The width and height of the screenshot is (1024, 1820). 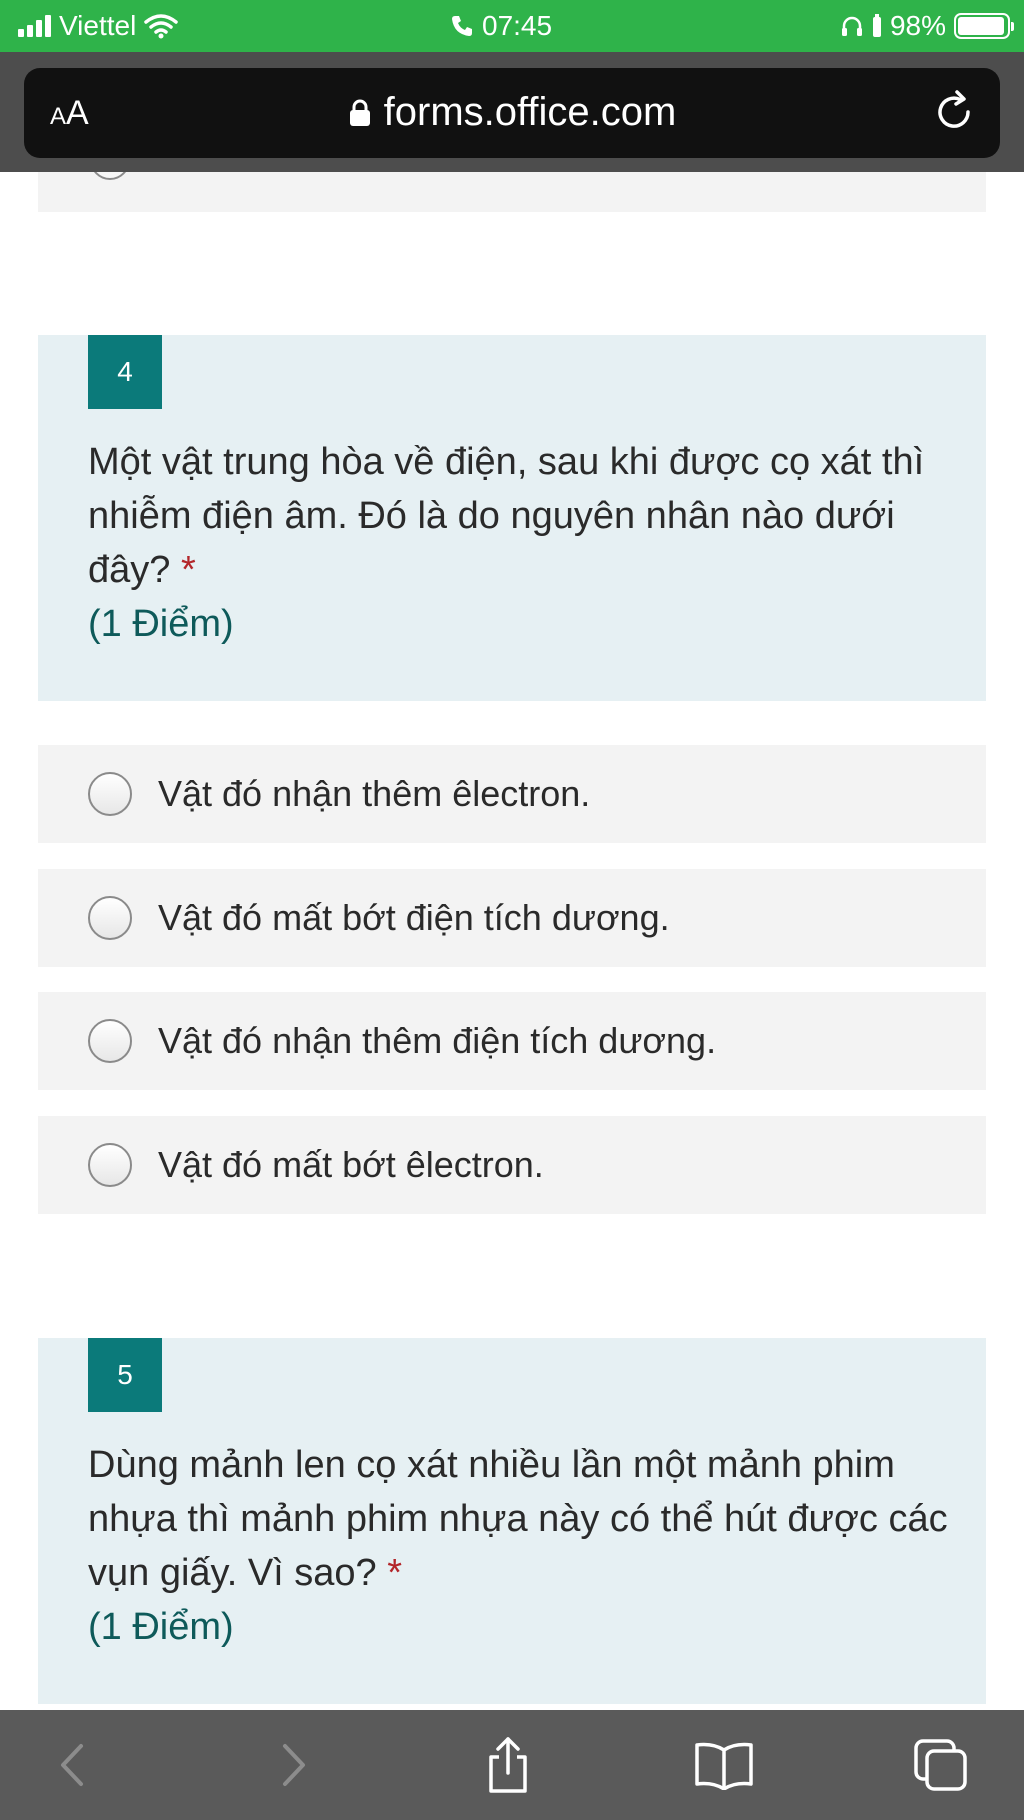 I want to click on bookmarks-button, so click(x=724, y=1765).